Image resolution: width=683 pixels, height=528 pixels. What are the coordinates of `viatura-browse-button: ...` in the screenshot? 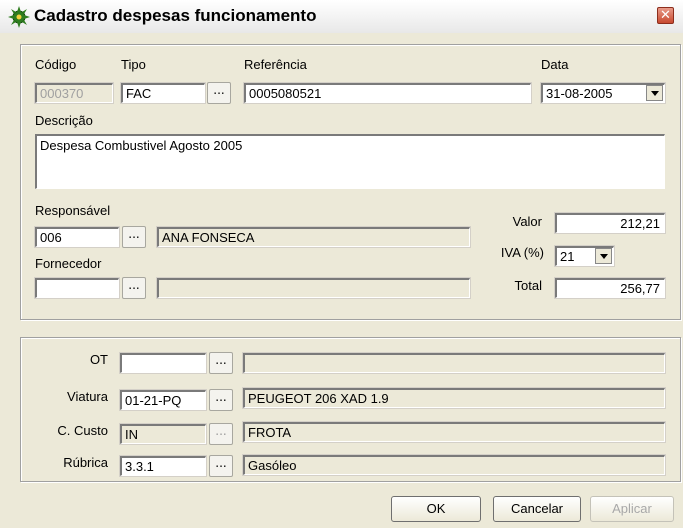 It's located at (221, 400).